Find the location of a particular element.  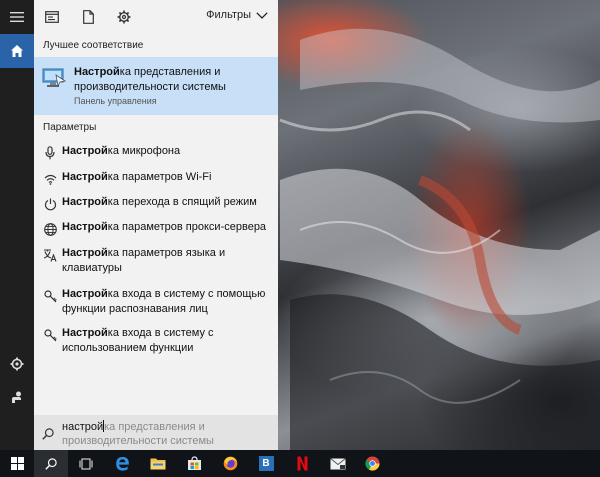

taskbar-search-button is located at coordinates (51, 463).